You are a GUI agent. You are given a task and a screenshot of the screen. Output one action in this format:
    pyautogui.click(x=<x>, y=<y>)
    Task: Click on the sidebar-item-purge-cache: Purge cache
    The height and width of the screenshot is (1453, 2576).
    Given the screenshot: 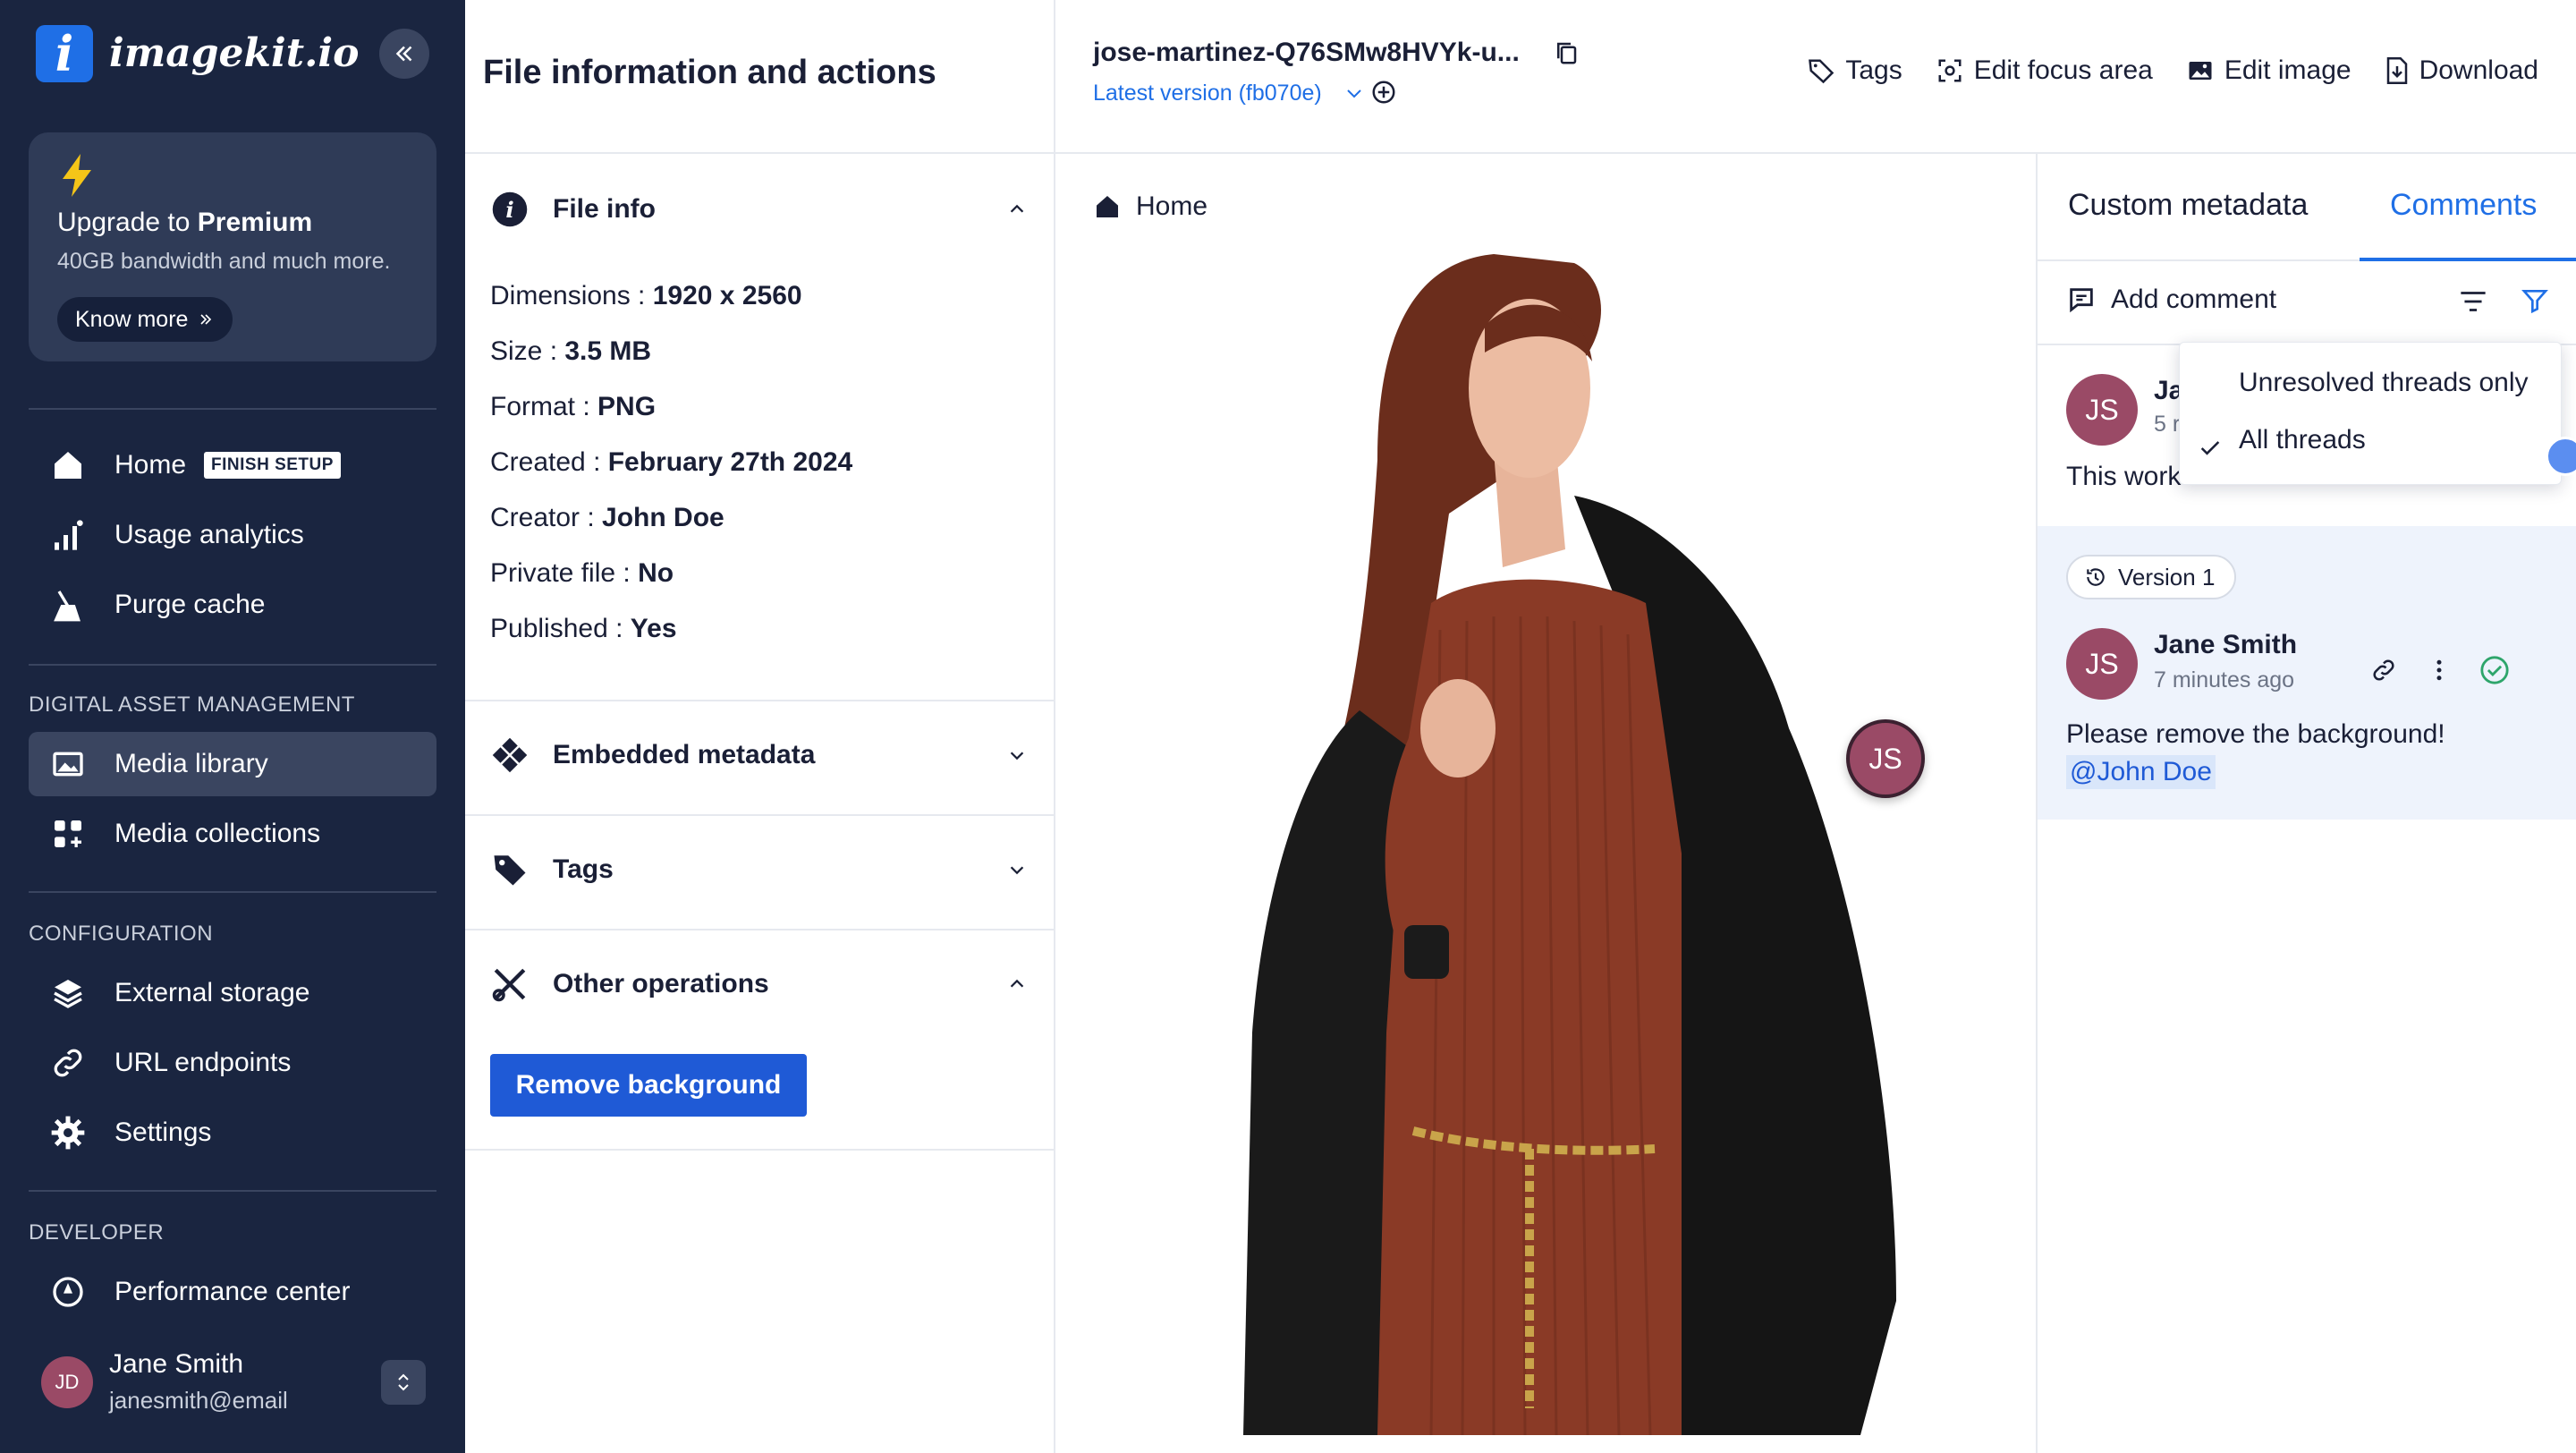 What is the action you would take?
    pyautogui.click(x=232, y=605)
    